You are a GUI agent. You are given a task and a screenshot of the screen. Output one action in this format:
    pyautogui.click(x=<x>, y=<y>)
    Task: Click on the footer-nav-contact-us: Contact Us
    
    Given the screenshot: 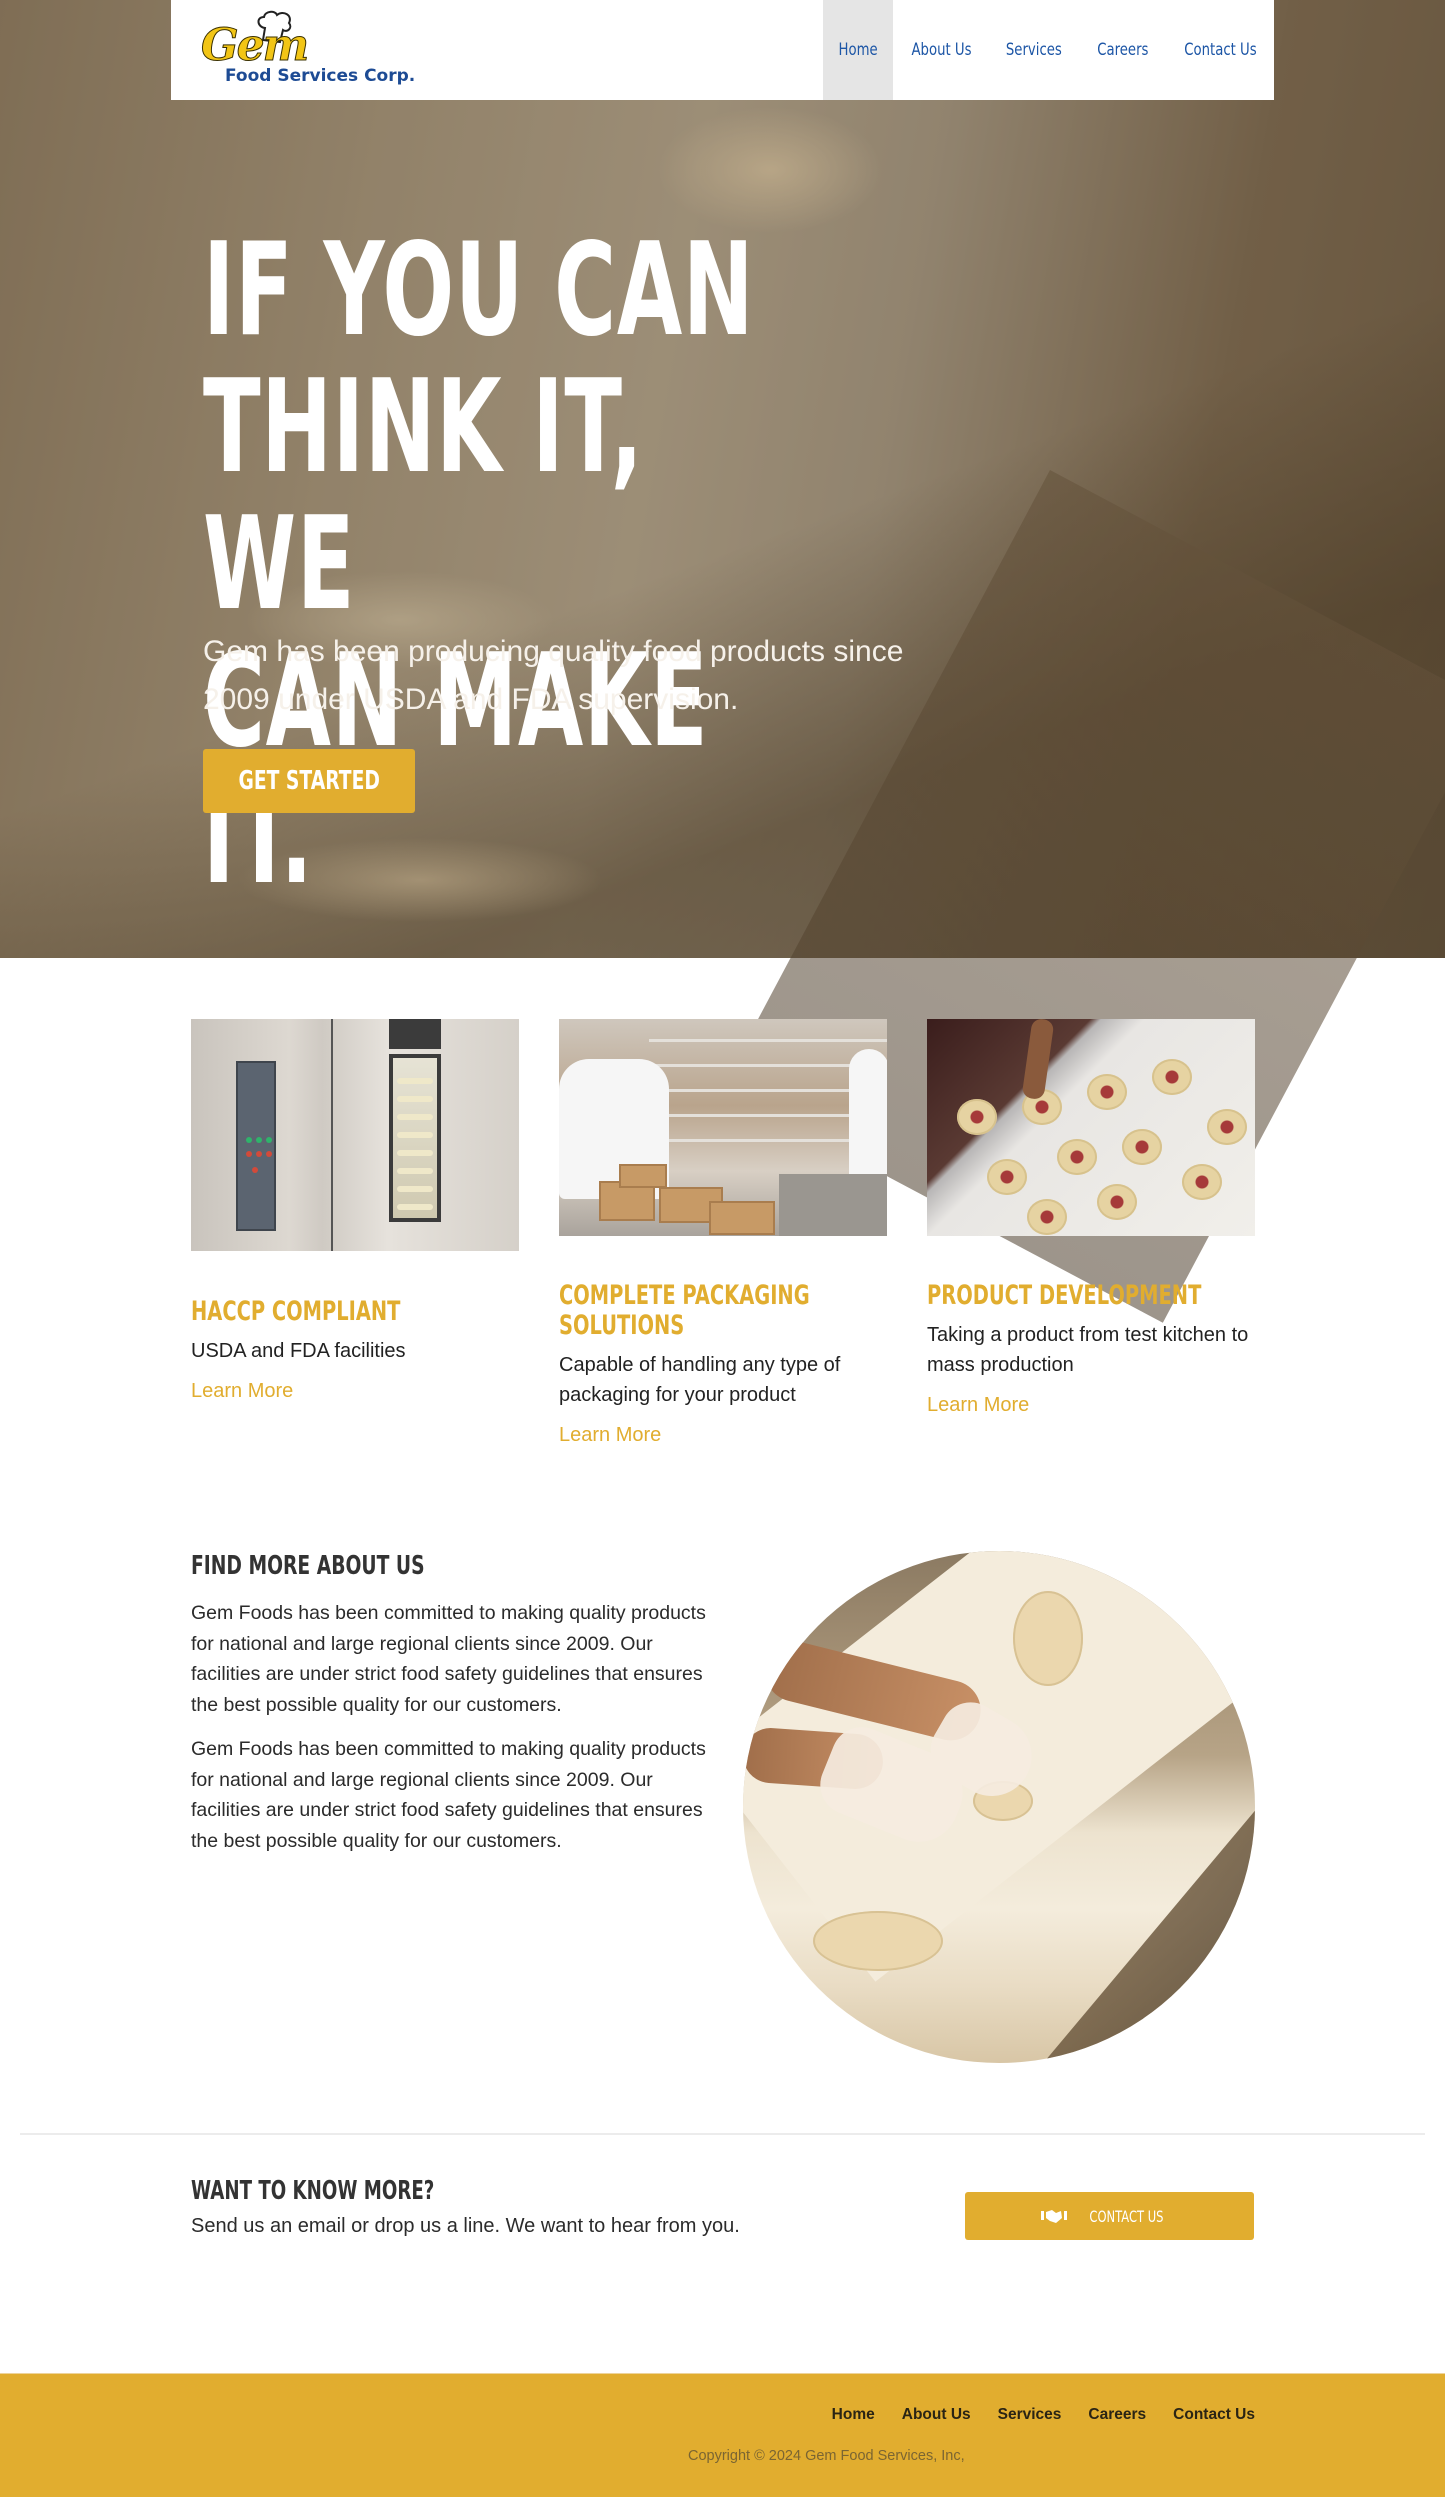 What is the action you would take?
    pyautogui.click(x=1214, y=2415)
    